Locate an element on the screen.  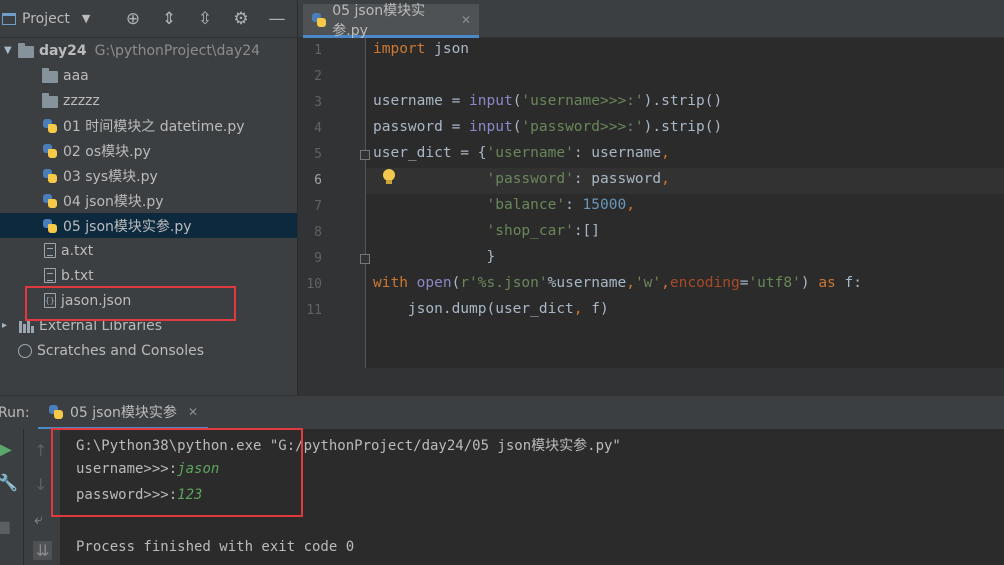
code-line: user_dict = {'username': username, is located at coordinates (521, 153).